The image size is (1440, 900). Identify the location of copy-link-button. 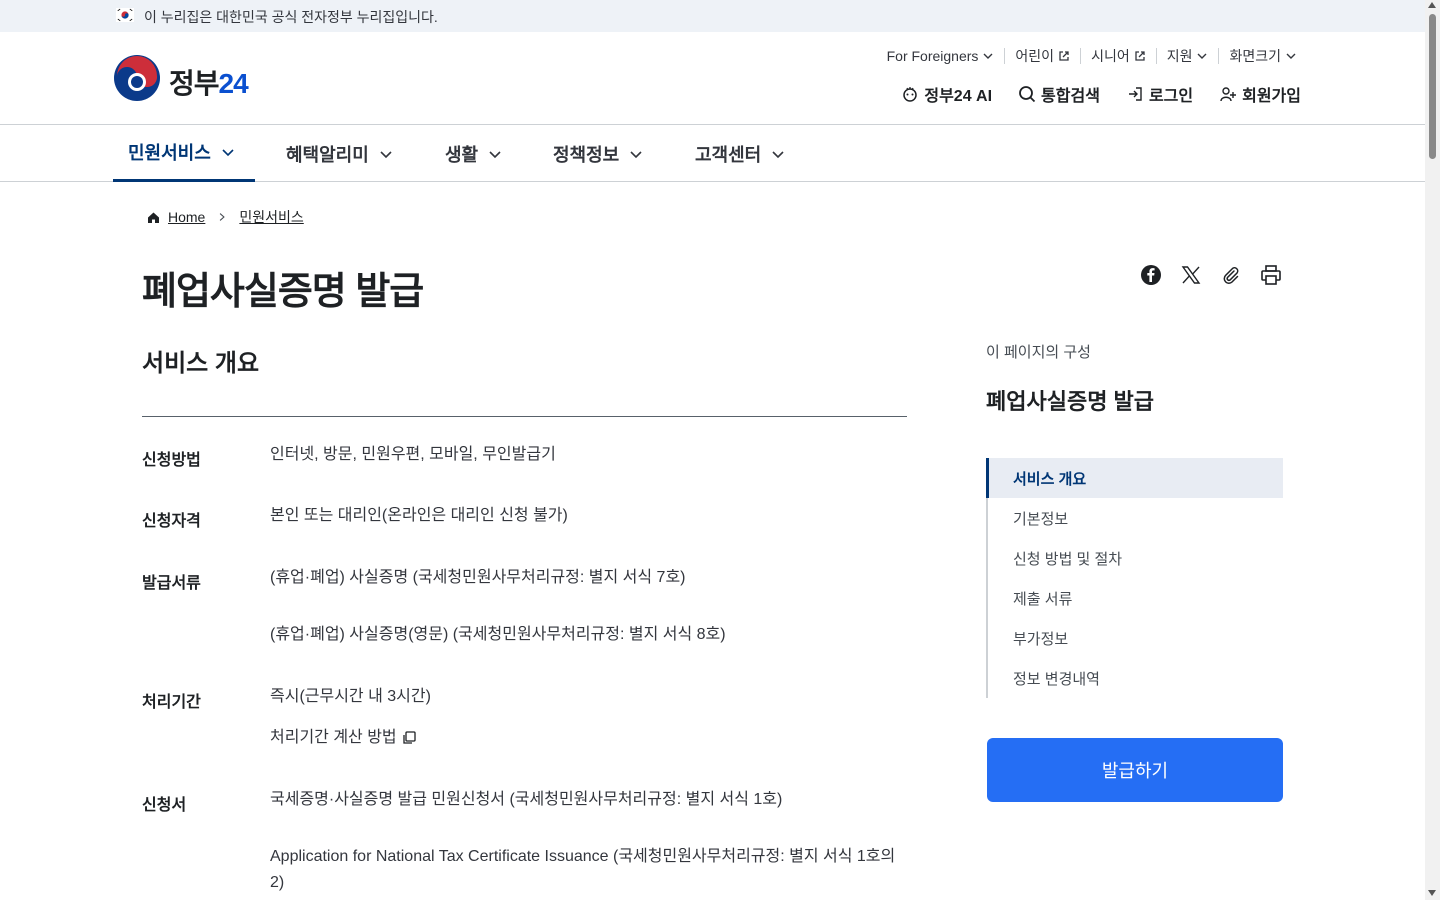
(1231, 275).